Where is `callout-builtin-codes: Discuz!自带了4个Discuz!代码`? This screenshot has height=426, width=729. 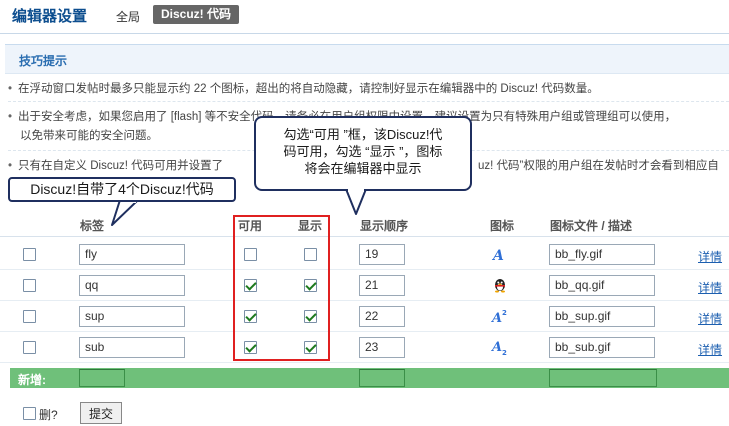
callout-builtin-codes: Discuz!自带了4个Discuz!代码 is located at coordinates (122, 189).